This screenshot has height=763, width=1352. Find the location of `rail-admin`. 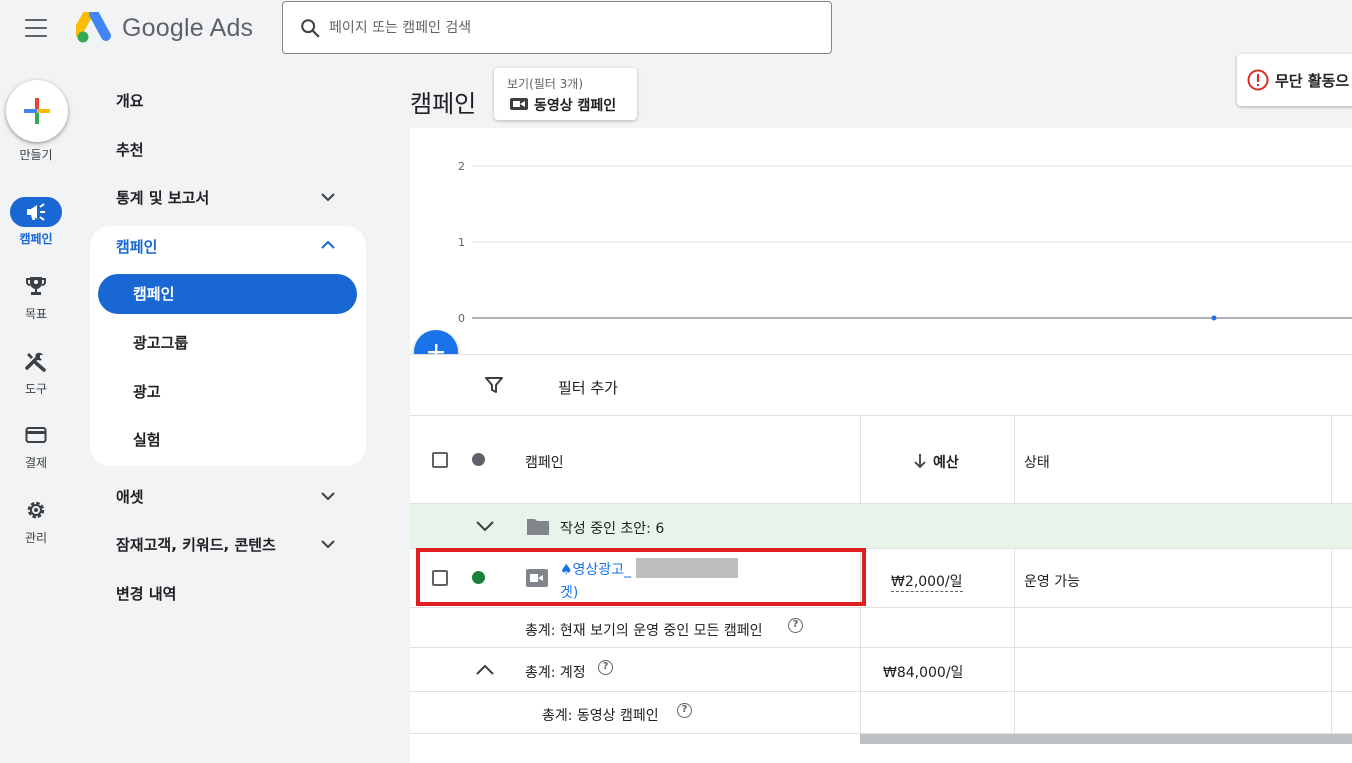

rail-admin is located at coordinates (36, 510).